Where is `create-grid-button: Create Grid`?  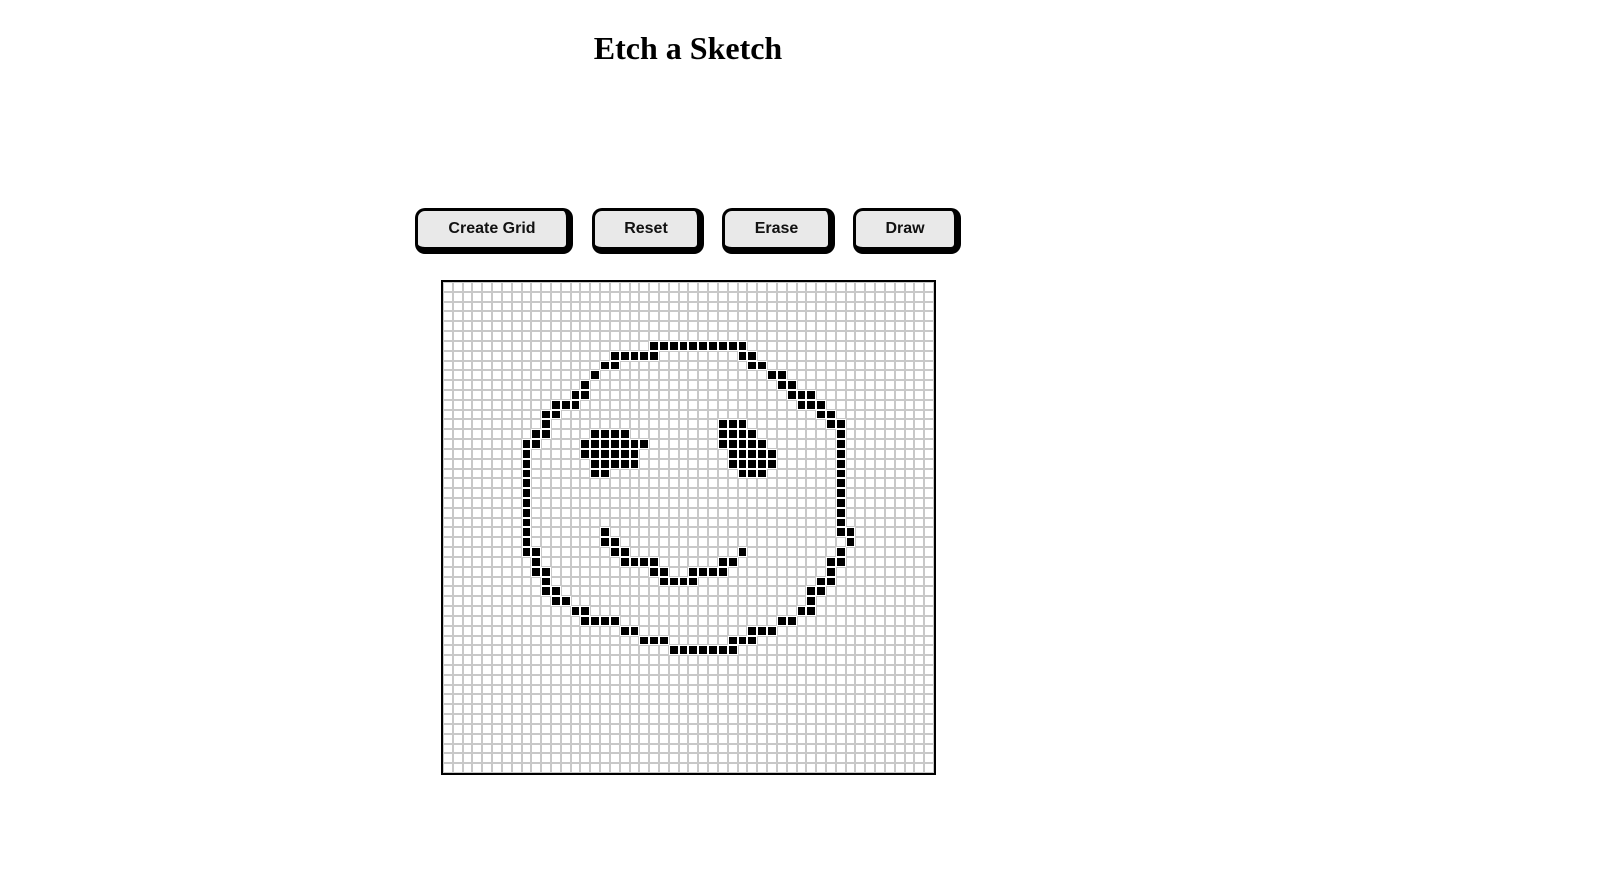 create-grid-button: Create Grid is located at coordinates (494, 231).